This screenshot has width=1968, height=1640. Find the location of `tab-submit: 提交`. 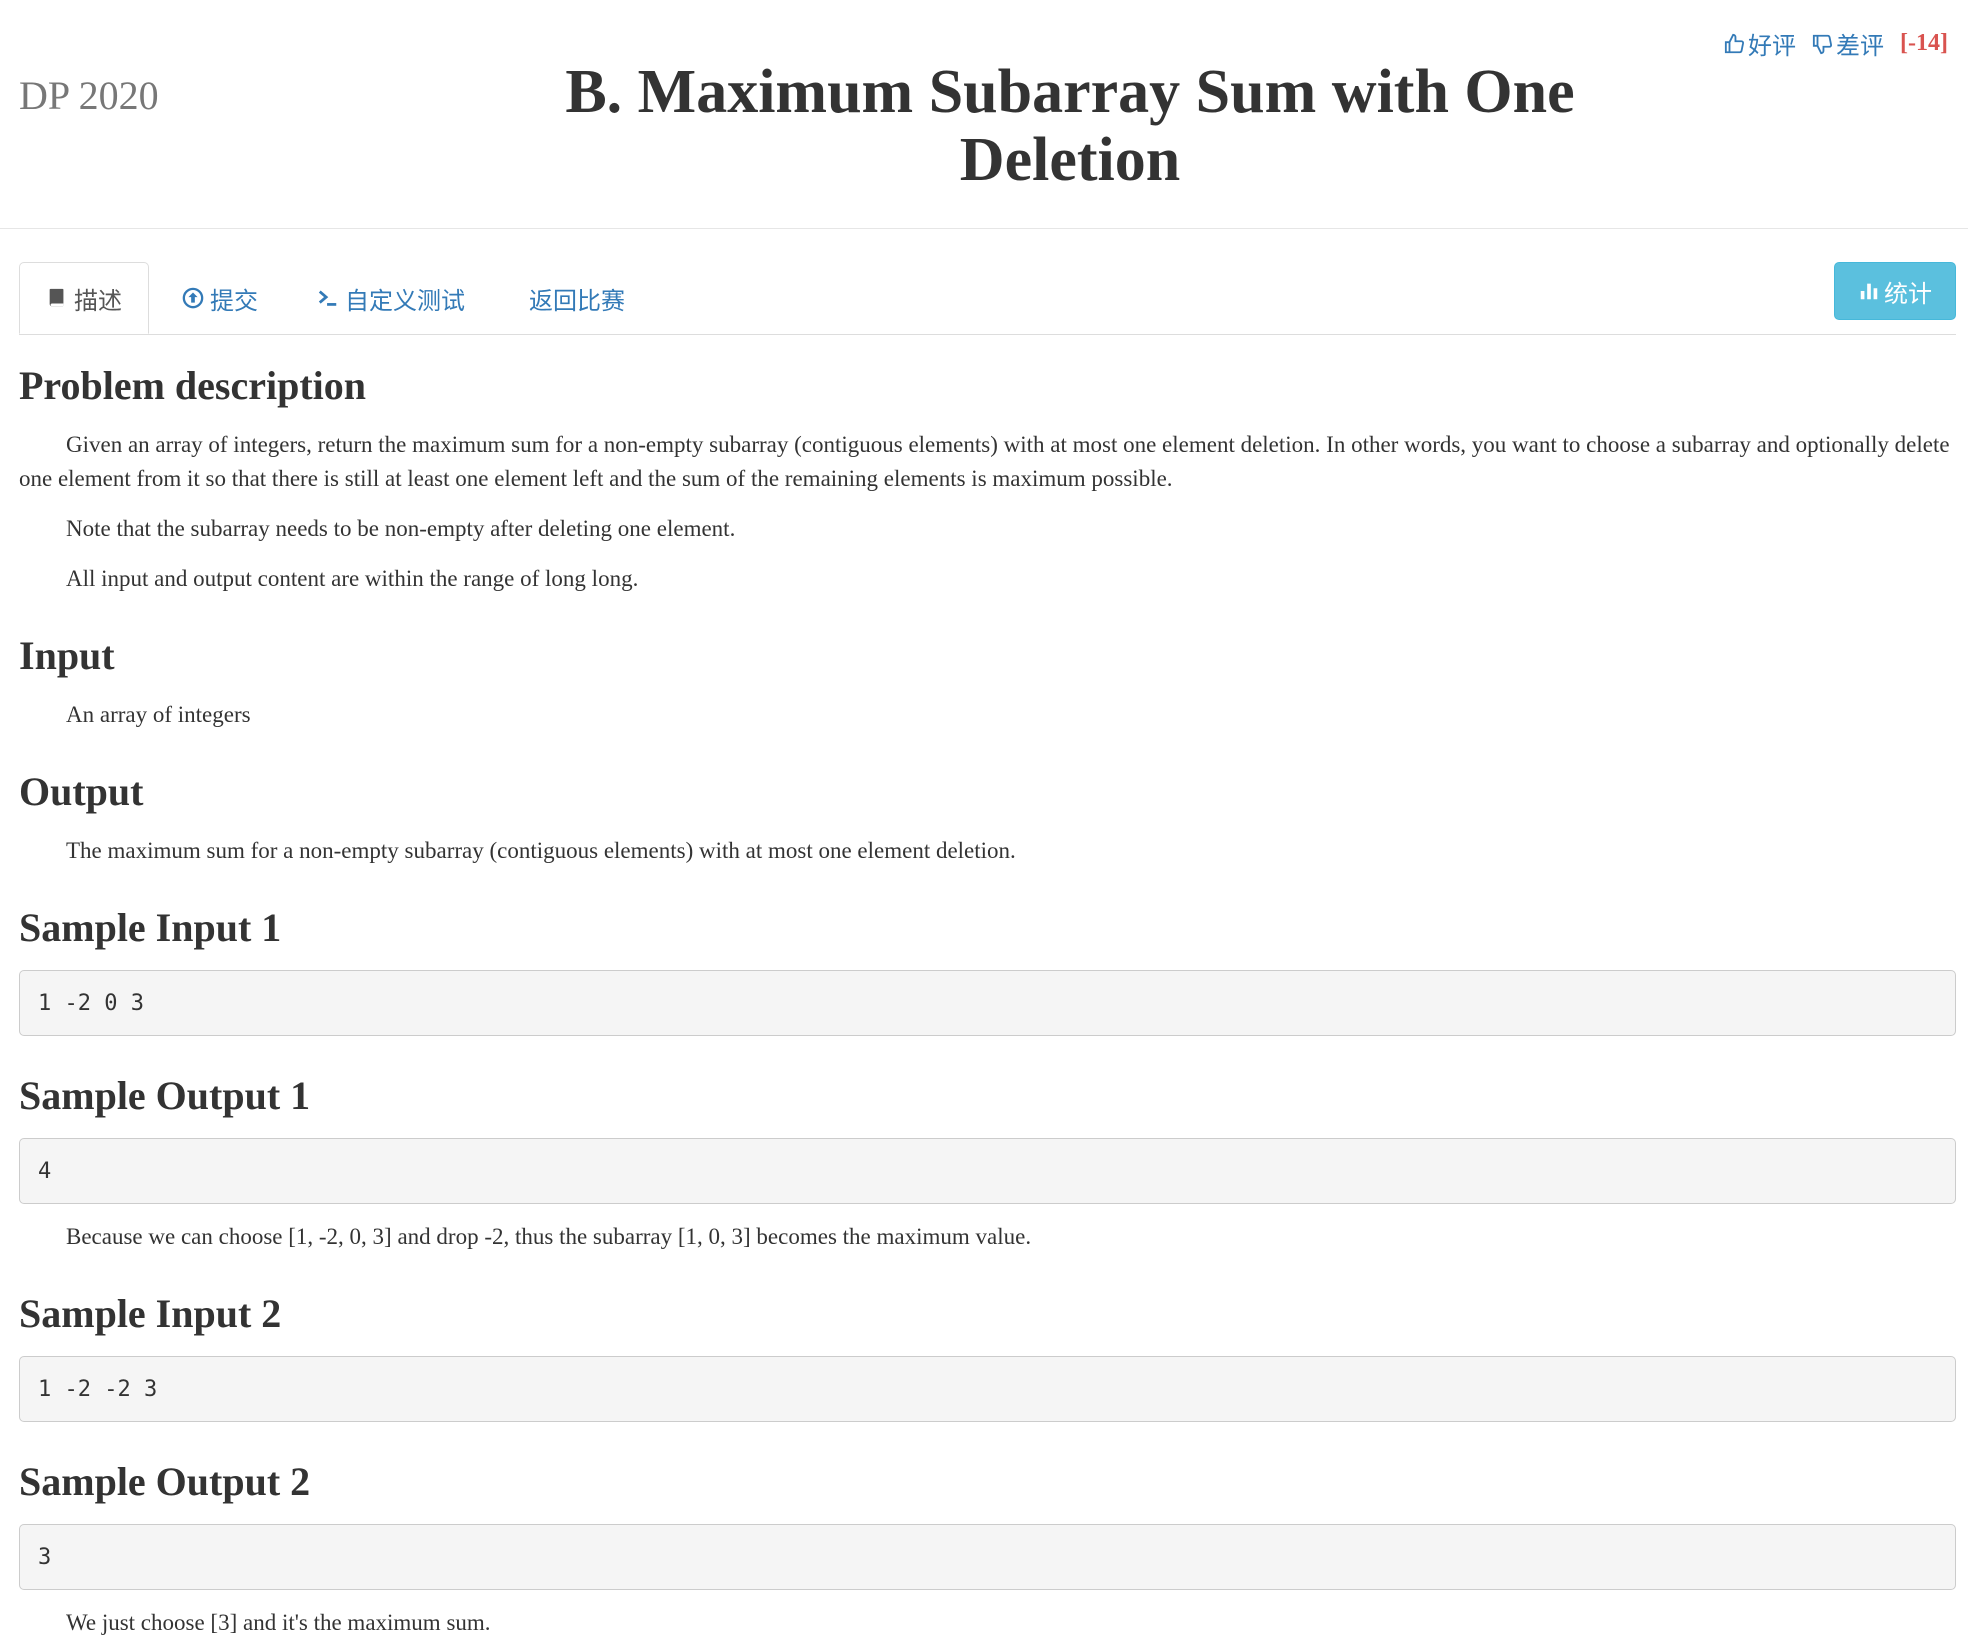

tab-submit: 提交 is located at coordinates (220, 298).